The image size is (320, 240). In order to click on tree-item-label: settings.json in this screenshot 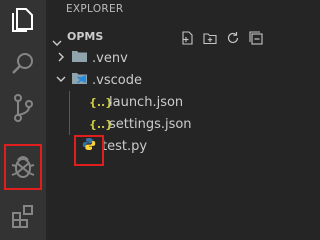, I will do `click(150, 124)`.